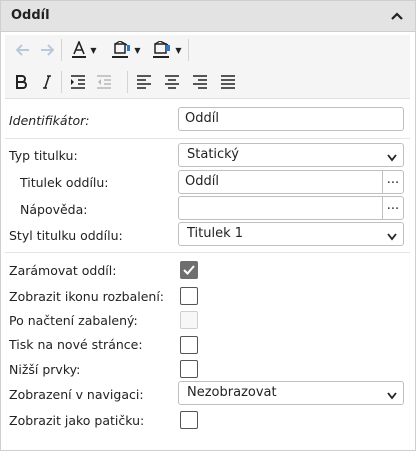  What do you see at coordinates (207, 67) in the screenshot?
I see `formatting-toolbar: ▼ ▼ ▼` at bounding box center [207, 67].